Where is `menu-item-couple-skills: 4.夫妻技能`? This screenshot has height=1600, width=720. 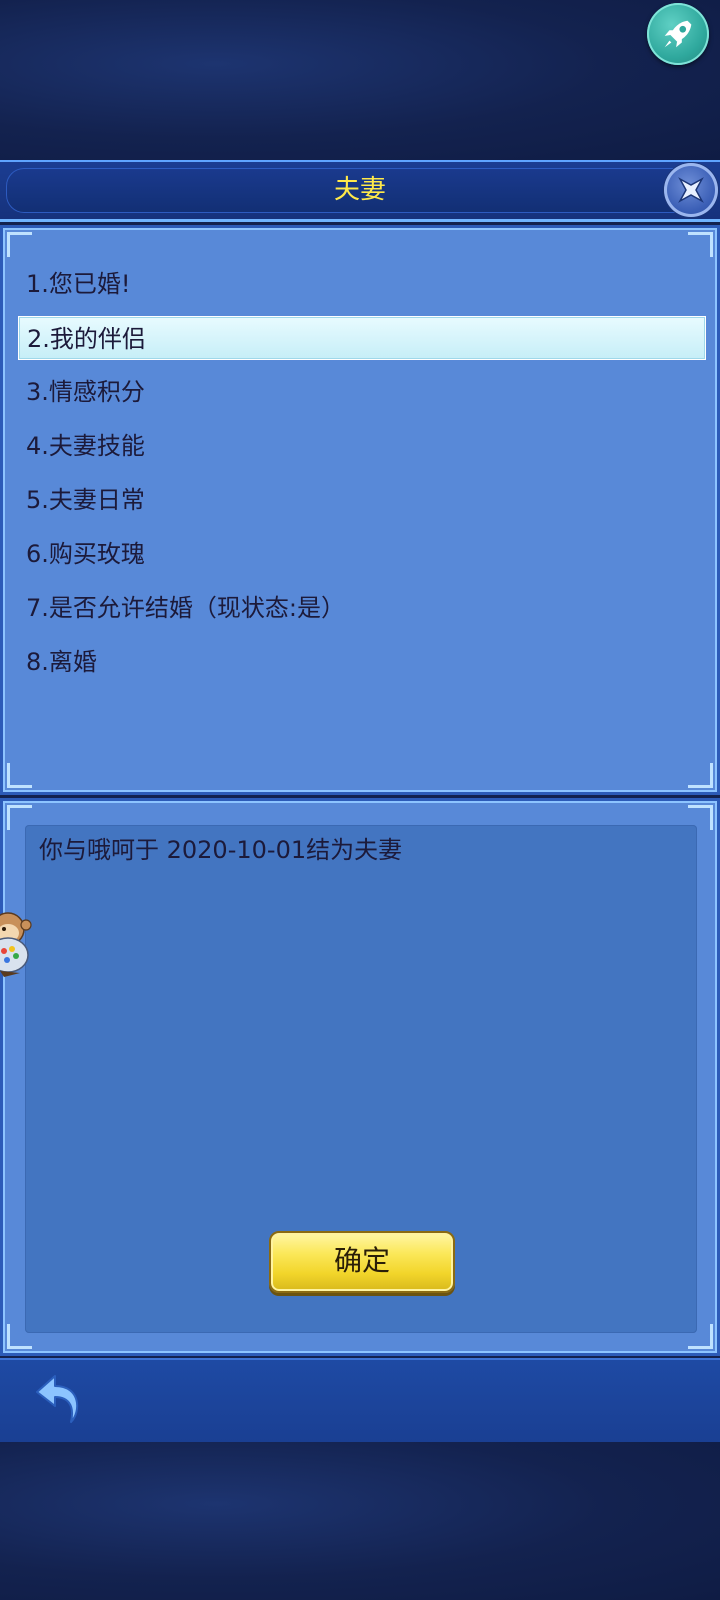 menu-item-couple-skills: 4.夫妻技能 is located at coordinates (362, 446).